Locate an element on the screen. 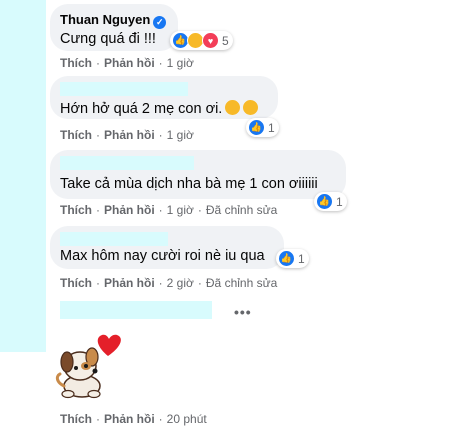  puppy-heart-sticker is located at coordinates (90, 367).